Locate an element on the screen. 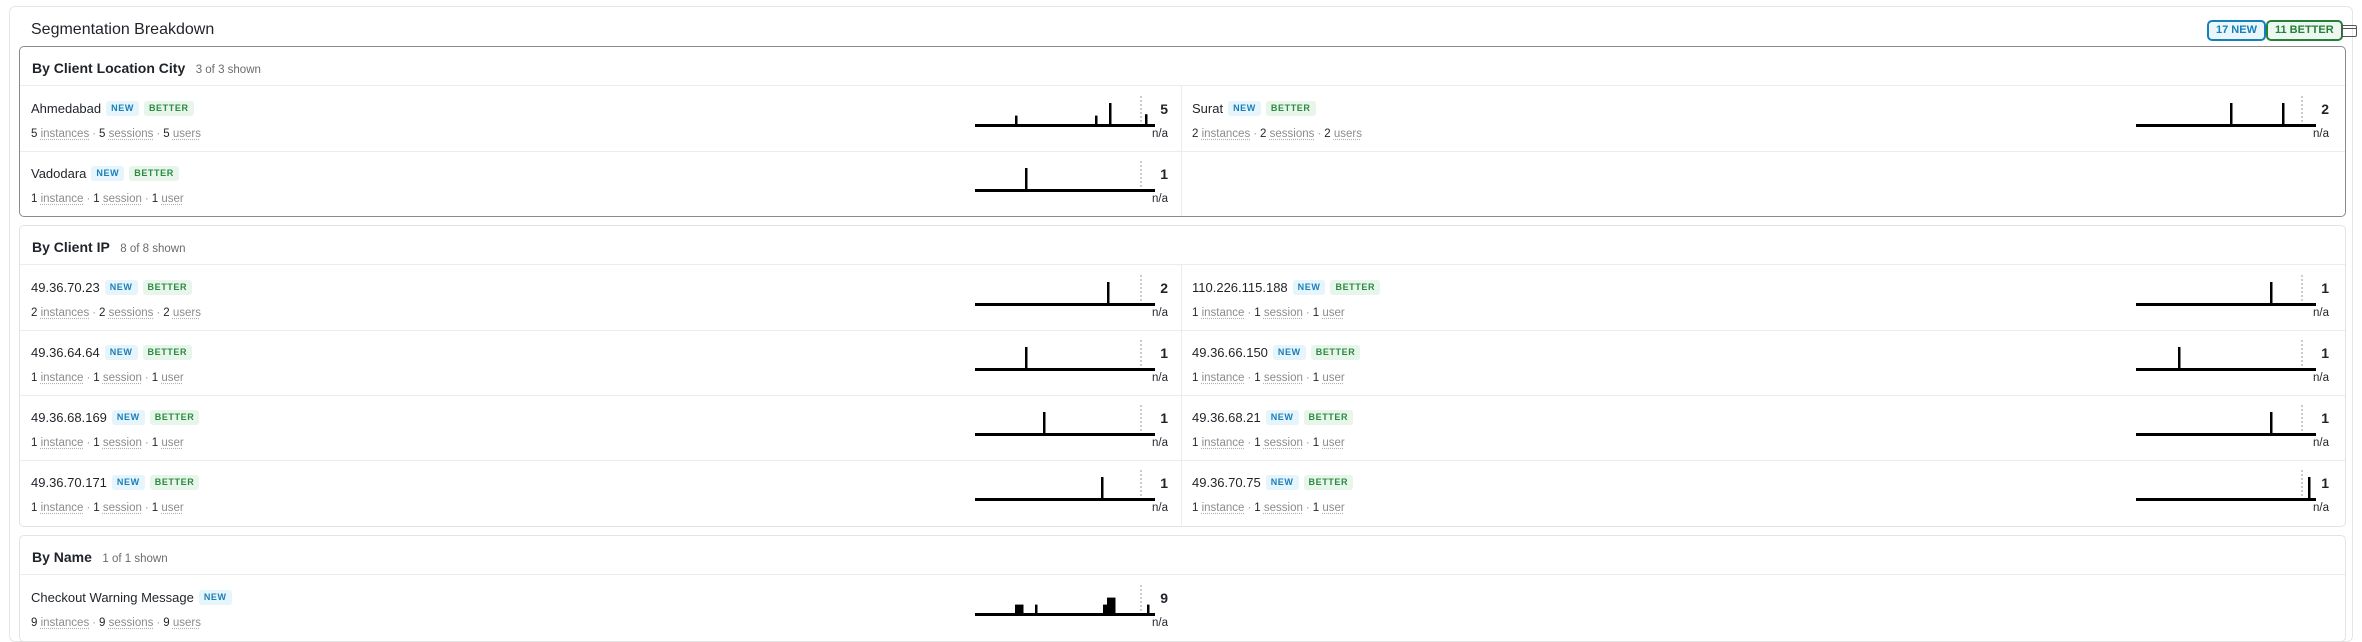  segment-name: Vadodara is located at coordinates (58, 173).